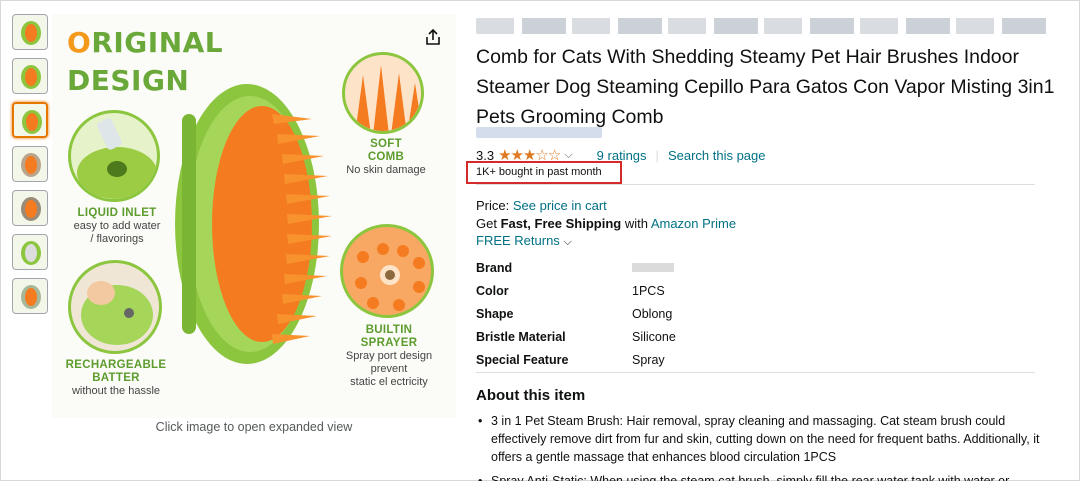 The height and width of the screenshot is (481, 1080). What do you see at coordinates (518, 240) in the screenshot?
I see `free-returns-link: FREE Returns` at bounding box center [518, 240].